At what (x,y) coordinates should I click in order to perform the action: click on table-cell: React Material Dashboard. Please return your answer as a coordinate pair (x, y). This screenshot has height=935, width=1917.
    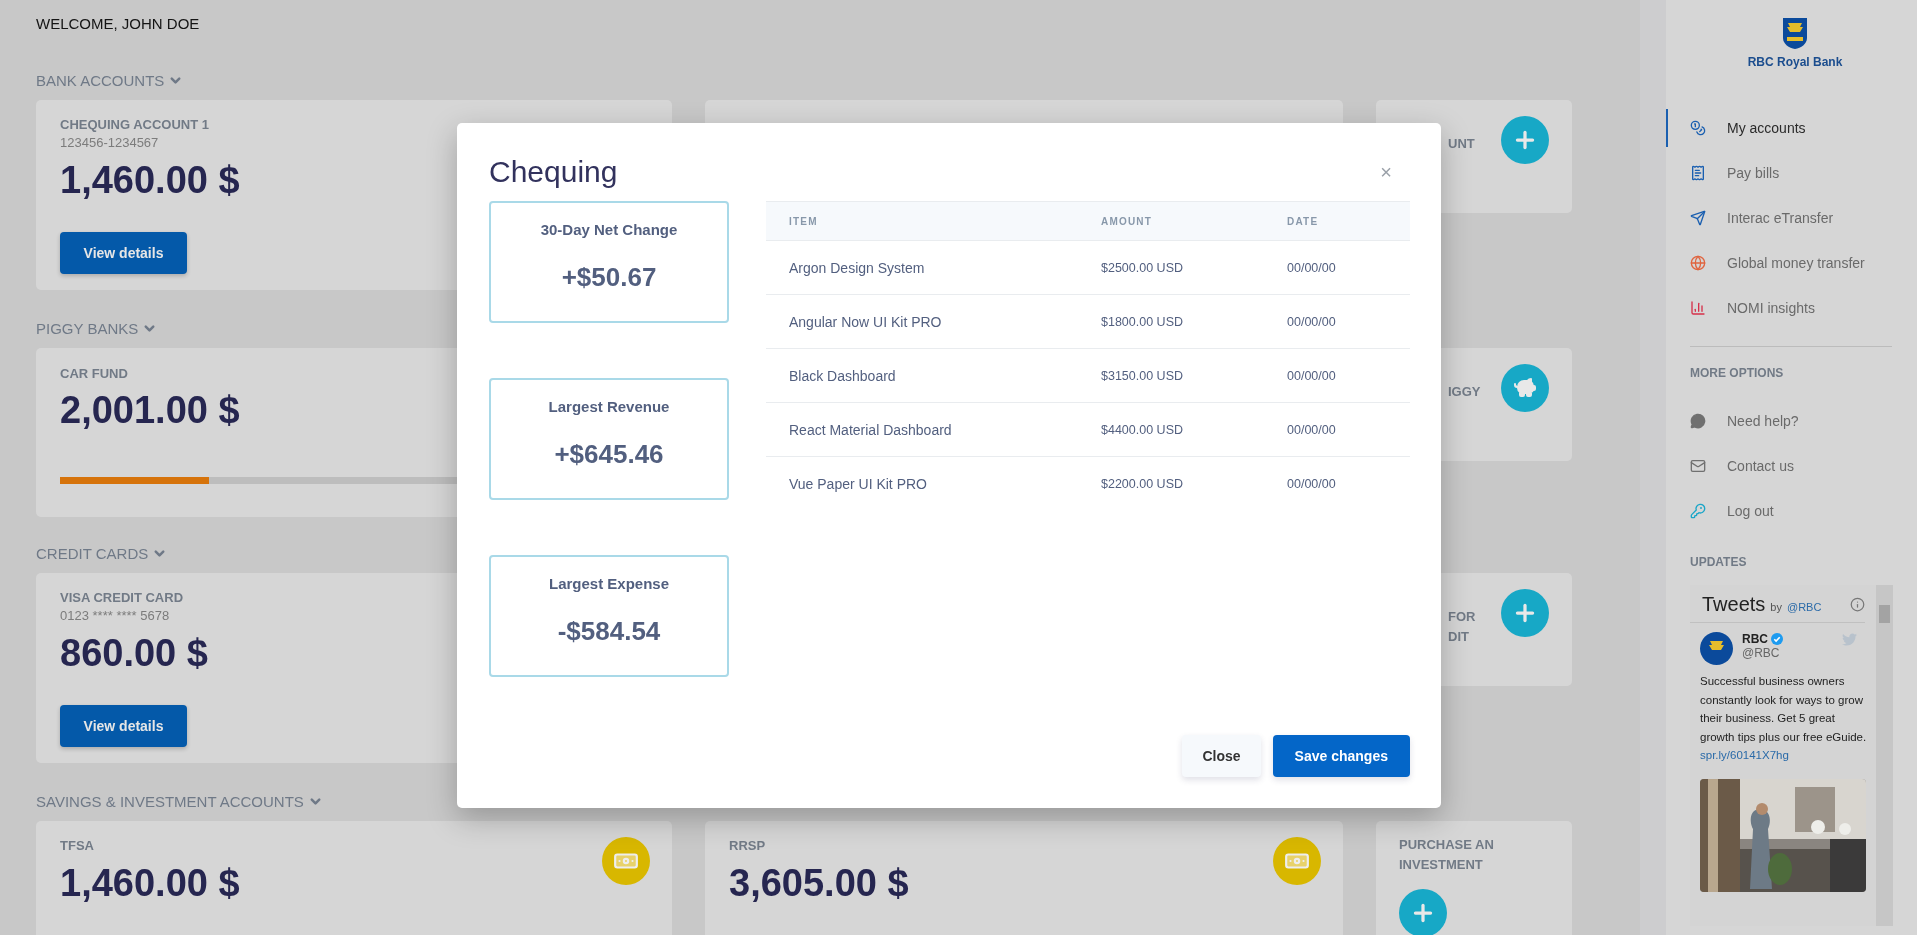
    Looking at the image, I should click on (922, 430).